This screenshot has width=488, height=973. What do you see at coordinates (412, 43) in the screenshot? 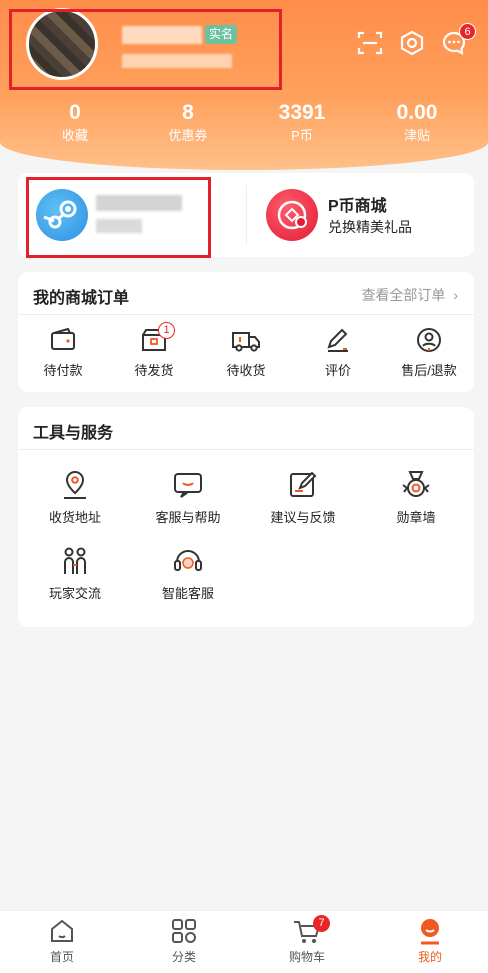
I see `settings-icon` at bounding box center [412, 43].